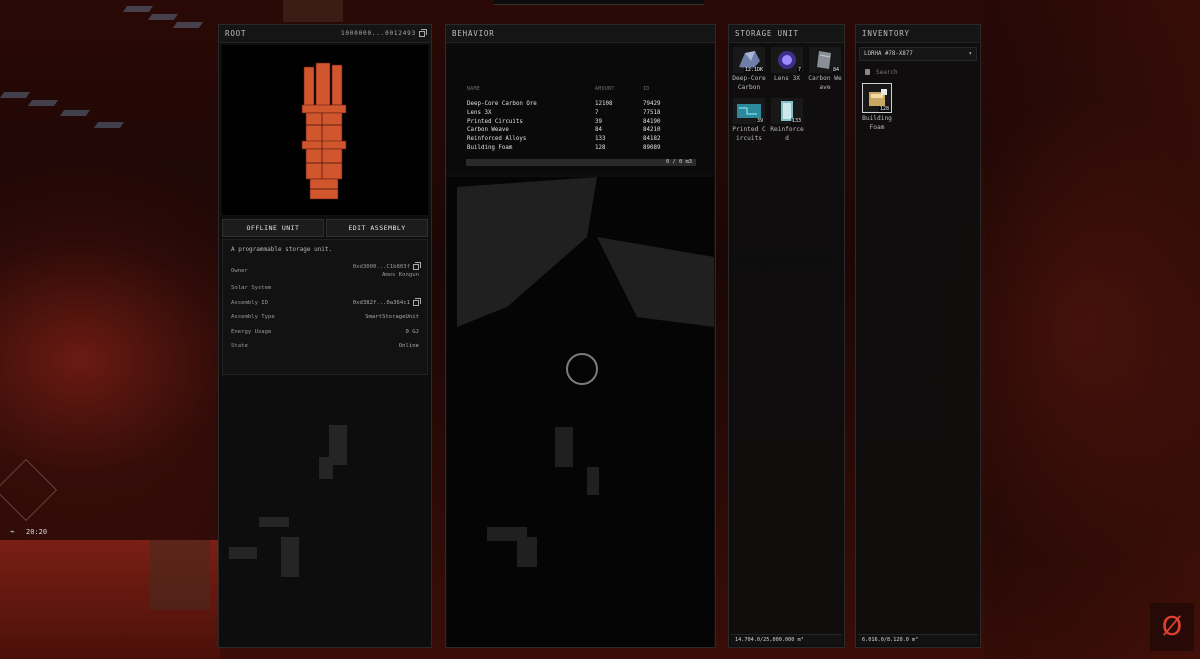  I want to click on info-value: SmartStorageUnit, so click(392, 317).